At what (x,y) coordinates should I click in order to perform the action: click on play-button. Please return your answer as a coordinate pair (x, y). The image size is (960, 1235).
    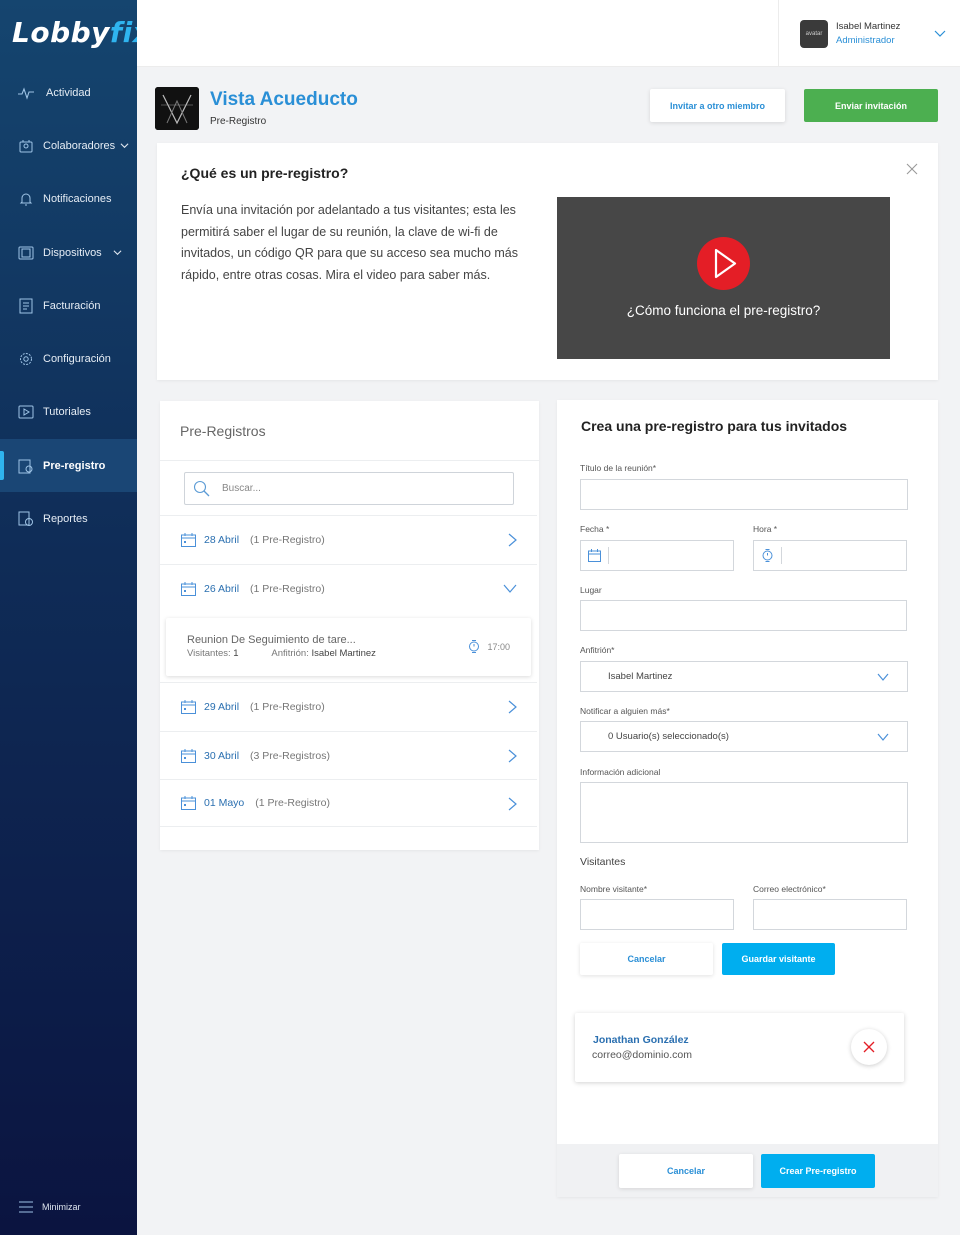
    Looking at the image, I should click on (723, 263).